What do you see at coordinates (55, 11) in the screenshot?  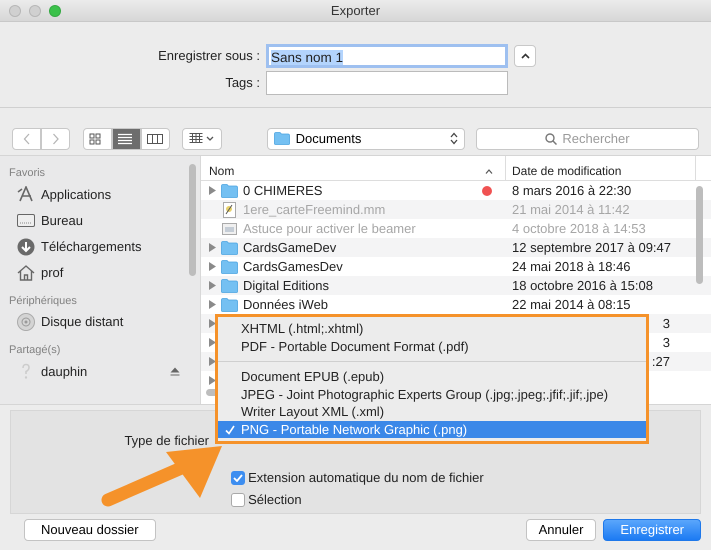 I see `zoom-button` at bounding box center [55, 11].